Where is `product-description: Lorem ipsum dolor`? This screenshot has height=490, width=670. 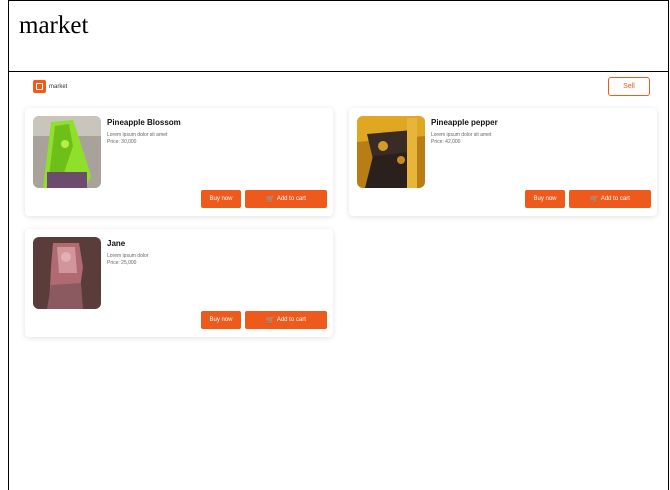
product-description: Lorem ipsum dolor is located at coordinates (128, 256).